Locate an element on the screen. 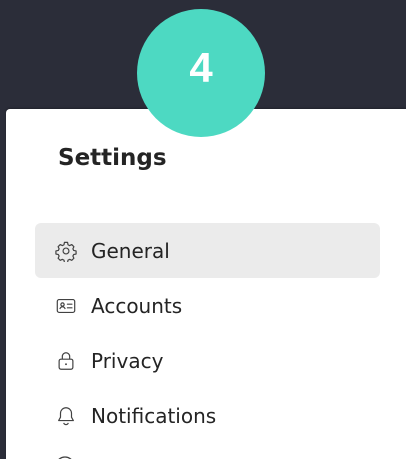 Image resolution: width=406 pixels, height=459 pixels. nav-item-notifications: Notifications is located at coordinates (207, 415).